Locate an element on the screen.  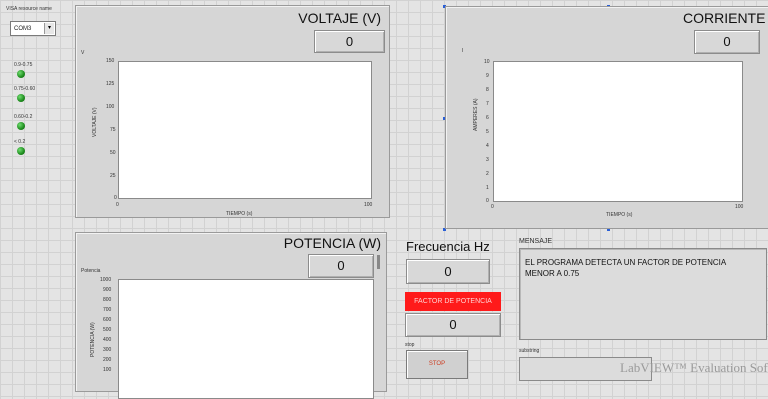
corriente-ytick: 3 is located at coordinates (487, 160).